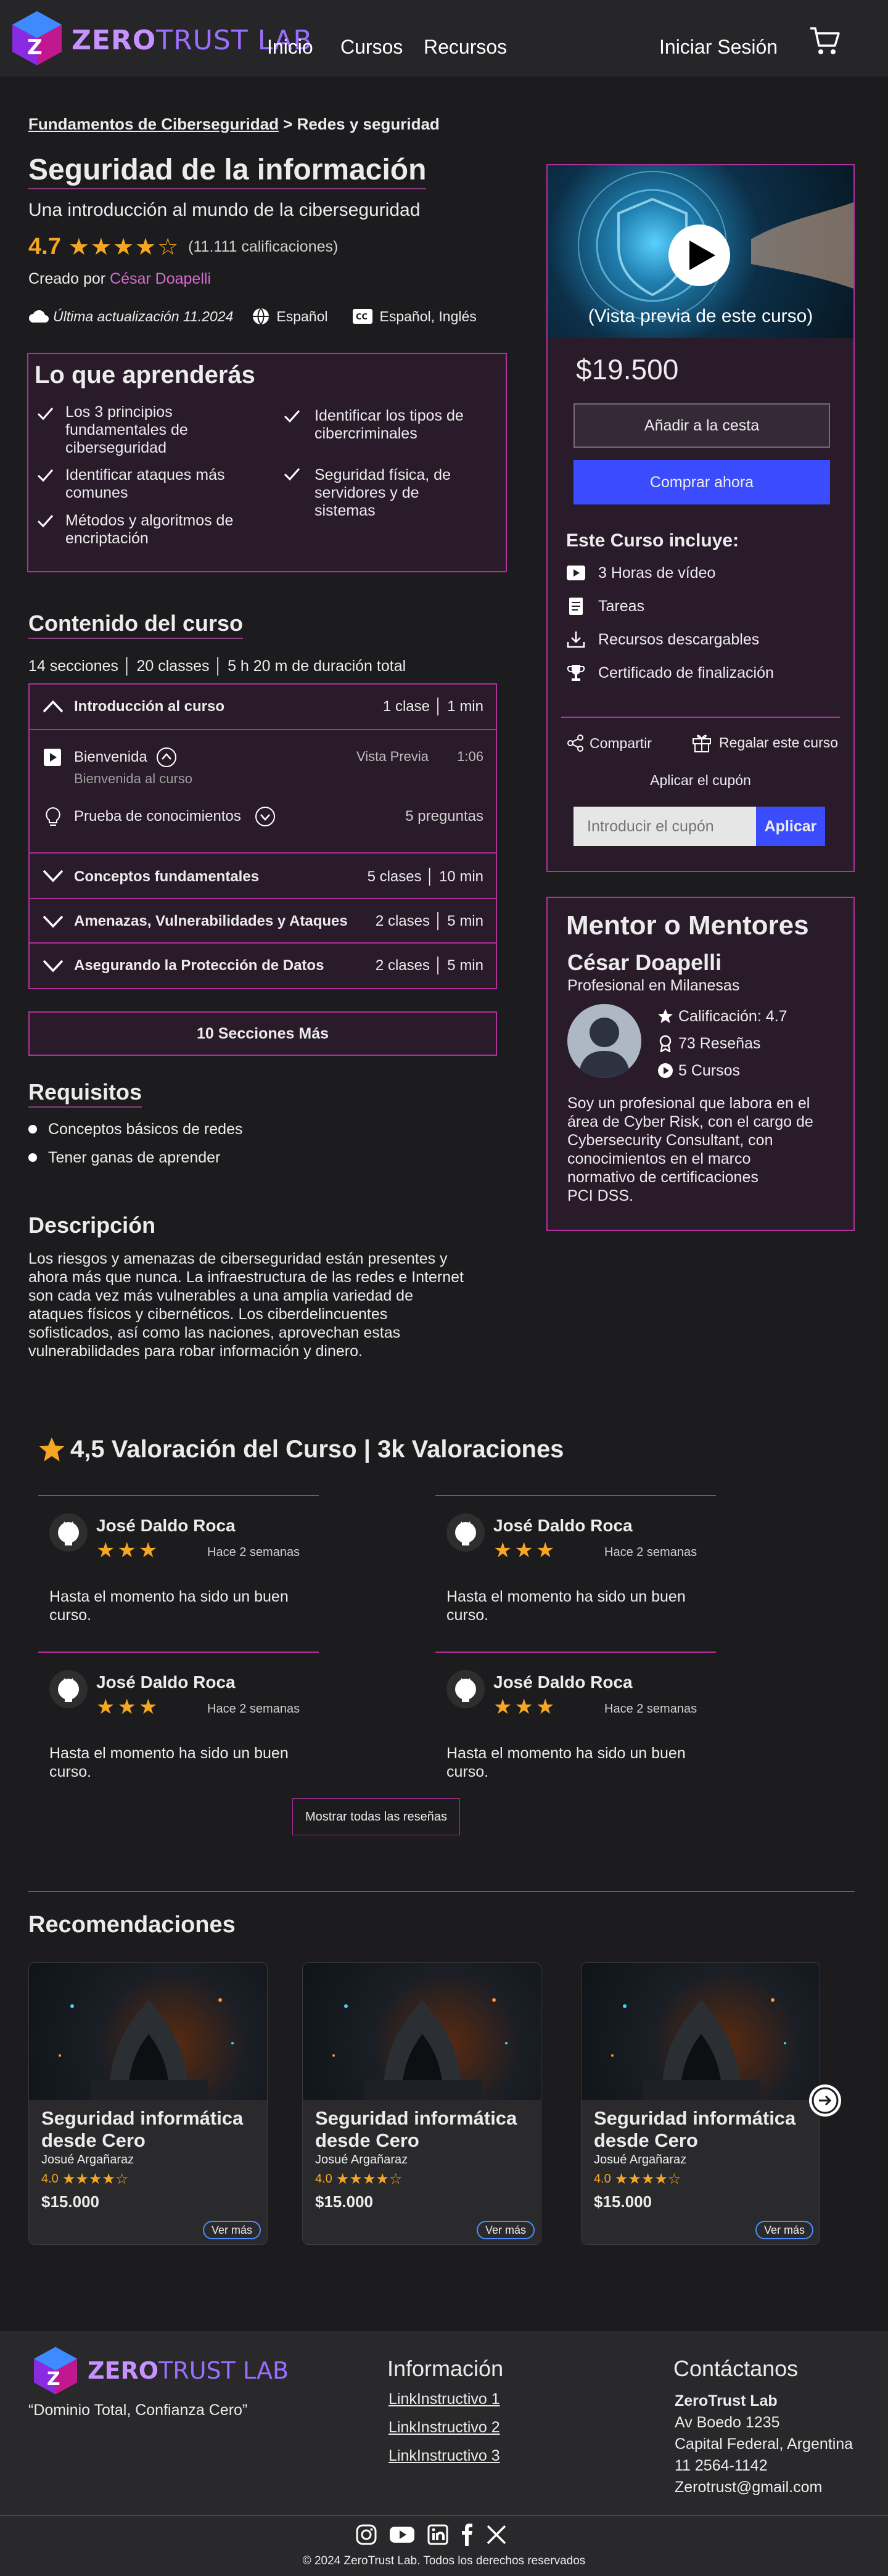 This screenshot has height=2576, width=888. I want to click on review-line: curso., so click(468, 1615).